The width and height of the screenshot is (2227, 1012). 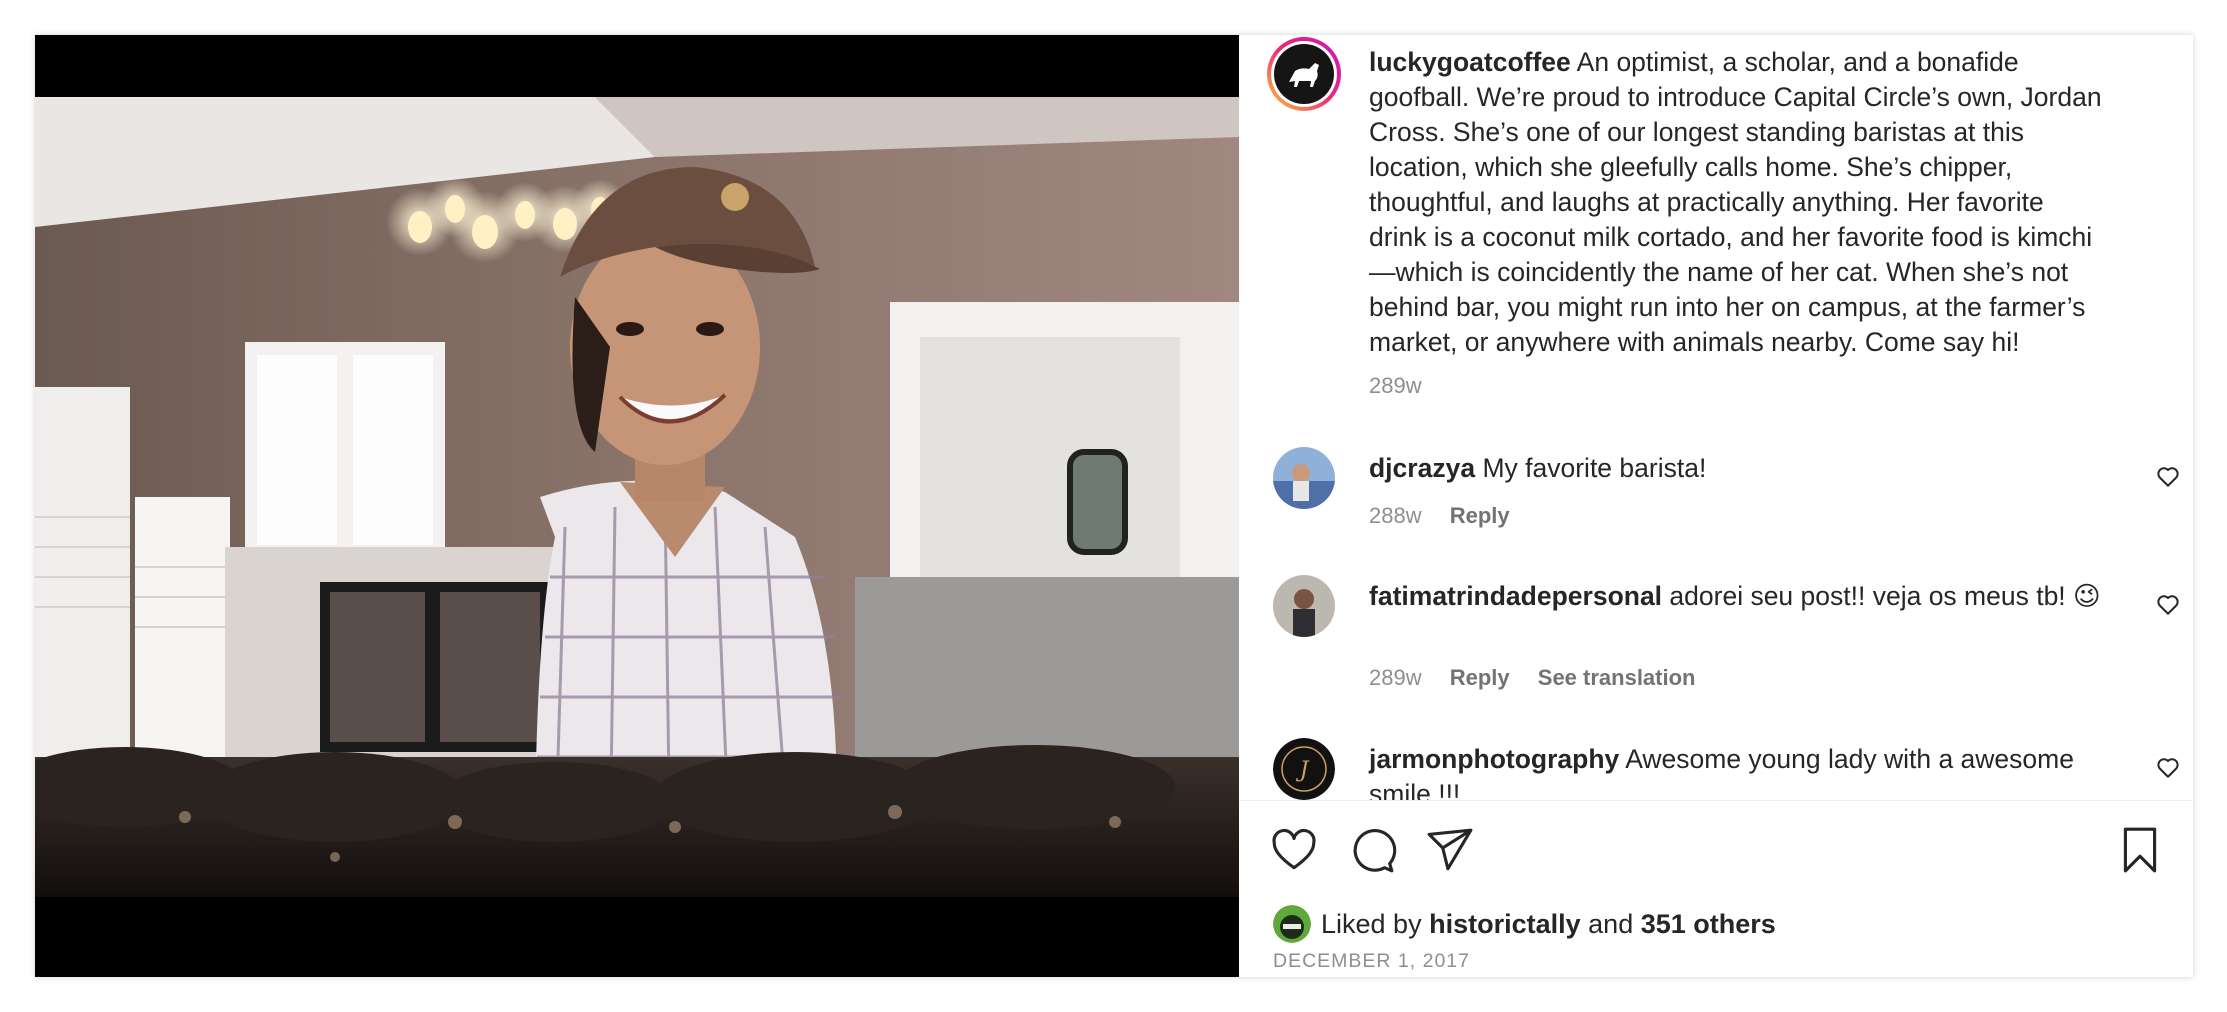 What do you see at coordinates (1422, 468) in the screenshot?
I see `comment-username: djcrazya` at bounding box center [1422, 468].